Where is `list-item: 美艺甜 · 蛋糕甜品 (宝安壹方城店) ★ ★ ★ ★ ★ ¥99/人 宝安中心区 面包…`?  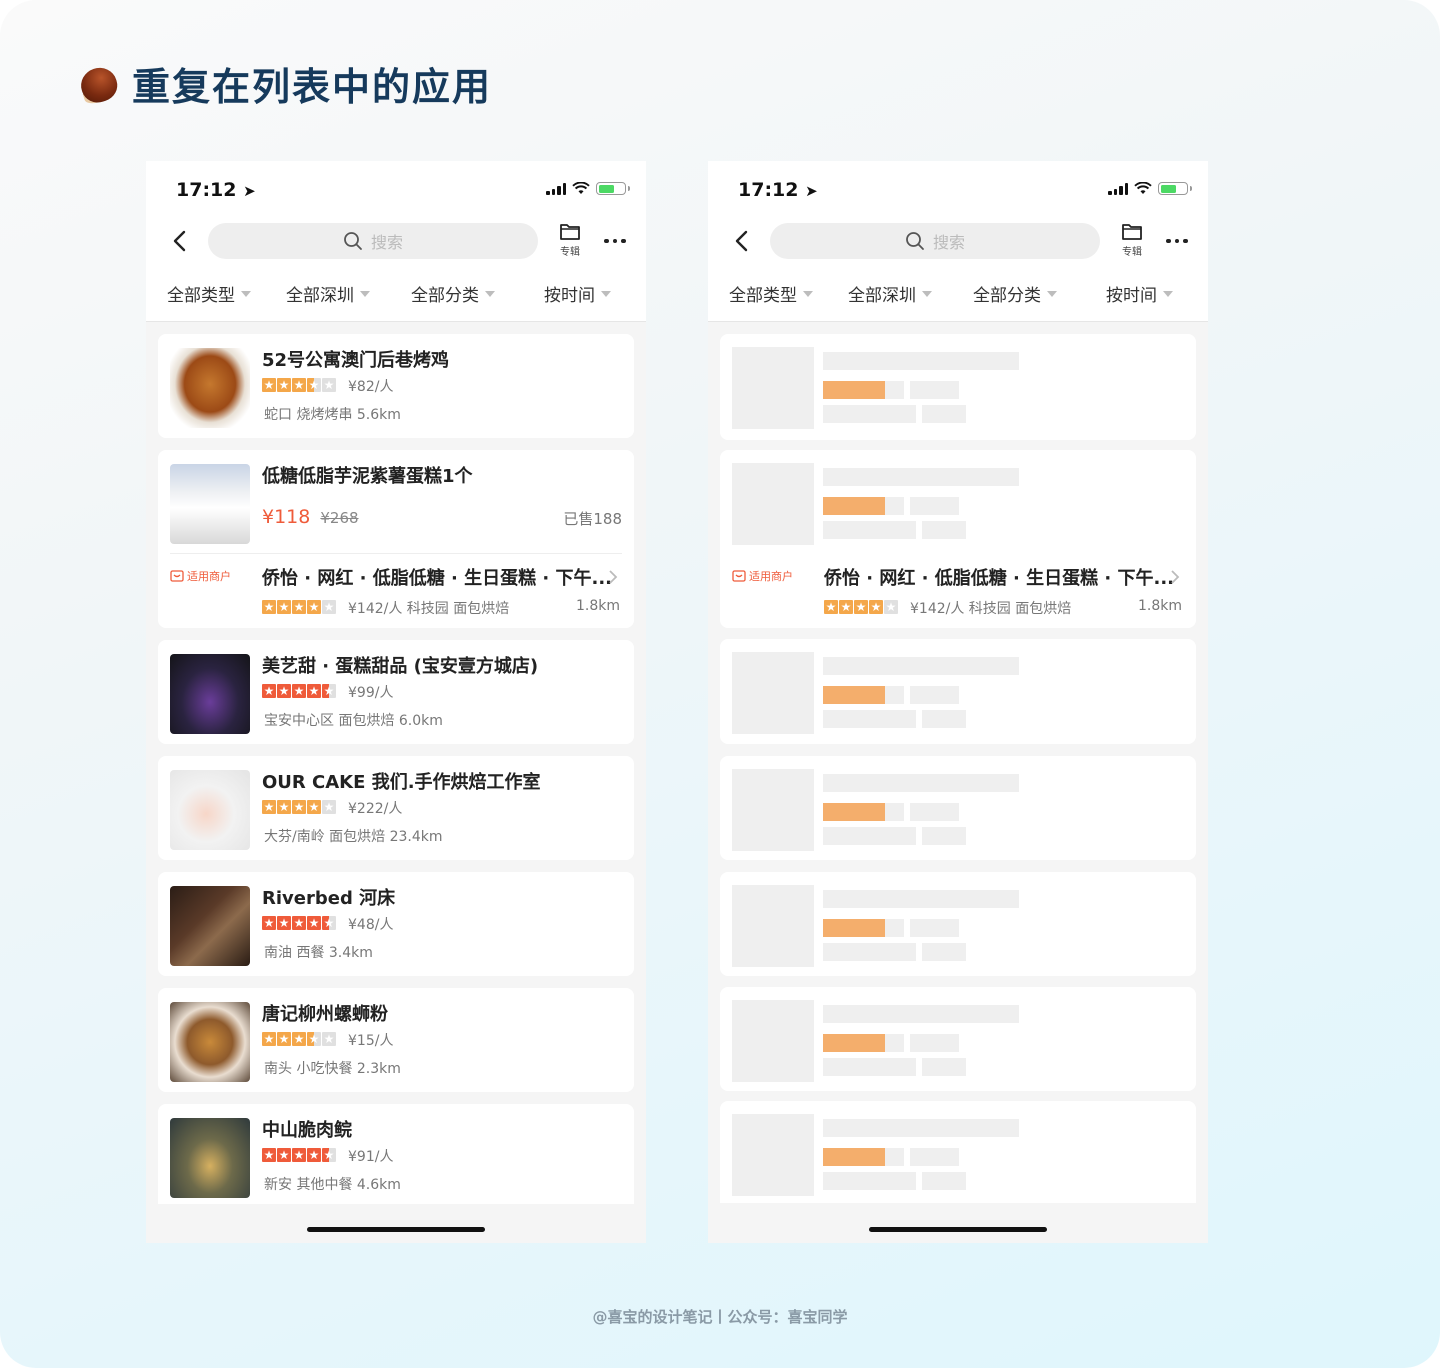
list-item: 美艺甜 · 蛋糕甜品 (宝安壹方城店) ★ ★ ★ ★ ★ ¥99/人 宝安中心区 面包… is located at coordinates (396, 692).